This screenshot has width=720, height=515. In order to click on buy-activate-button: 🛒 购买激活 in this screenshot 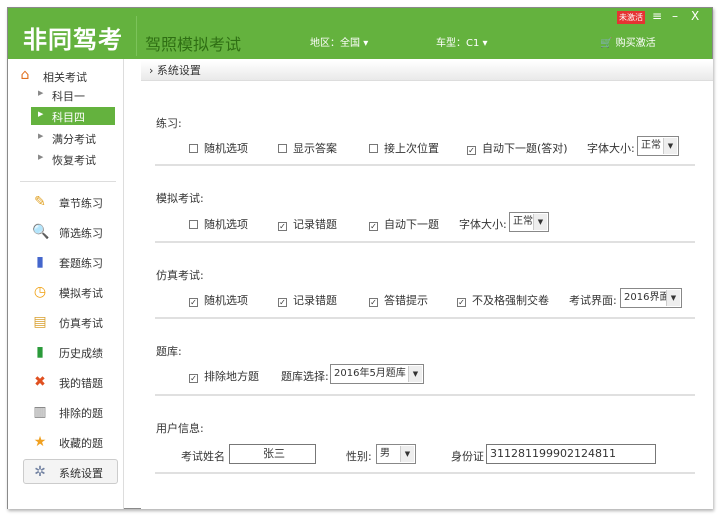, I will do `click(628, 41)`.